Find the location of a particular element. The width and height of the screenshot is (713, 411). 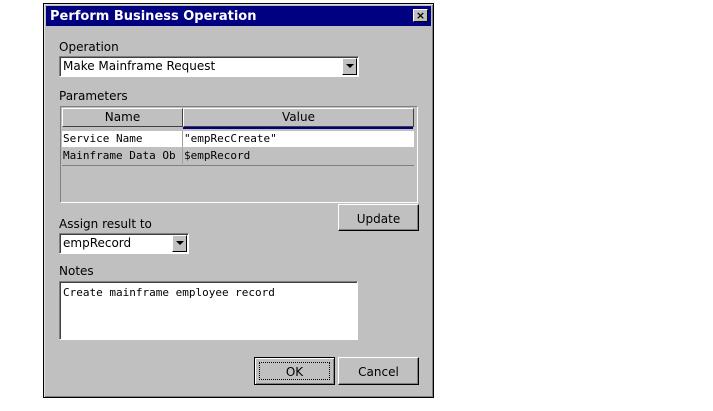

assign-result-value: empRecord is located at coordinates (97, 243).